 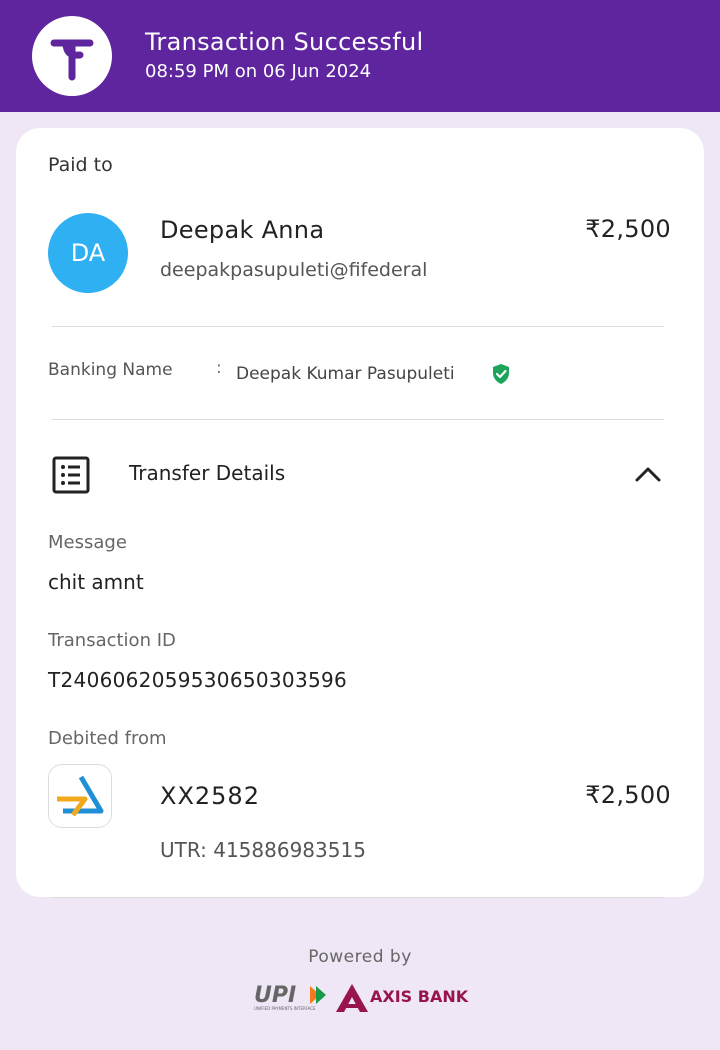 I want to click on banking-name-label: Banking Name, so click(x=110, y=370).